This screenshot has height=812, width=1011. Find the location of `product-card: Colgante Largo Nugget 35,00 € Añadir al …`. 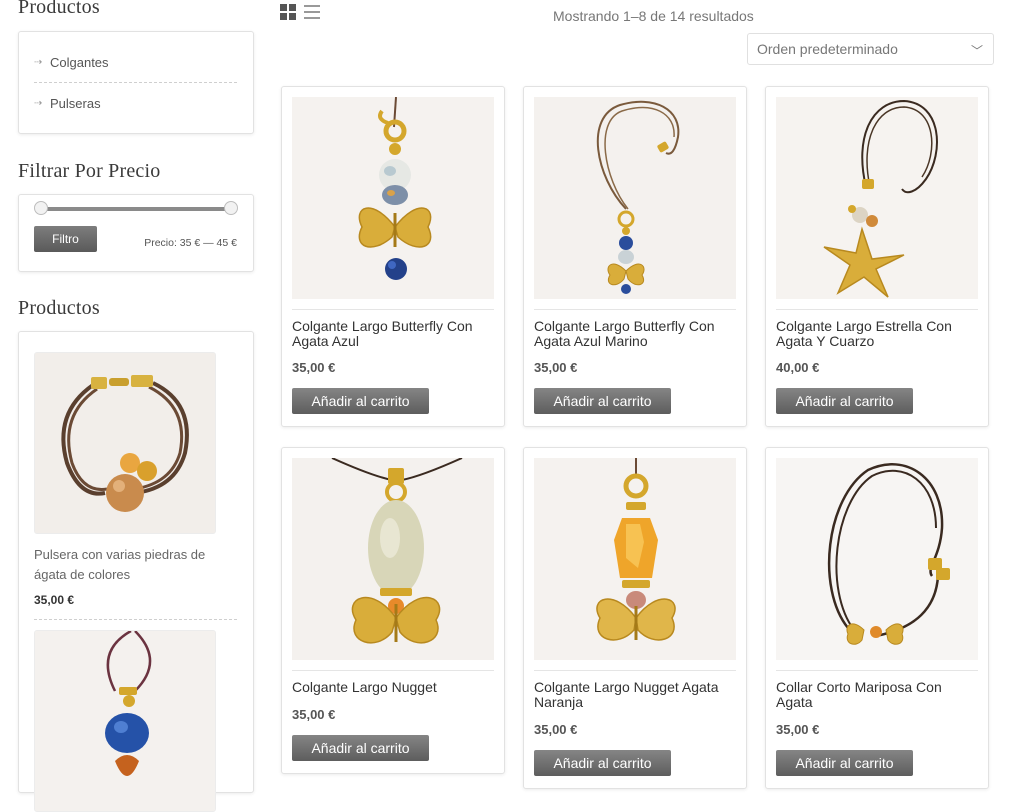

product-card: Colgante Largo Nugget 35,00 € Añadir al … is located at coordinates (393, 610).